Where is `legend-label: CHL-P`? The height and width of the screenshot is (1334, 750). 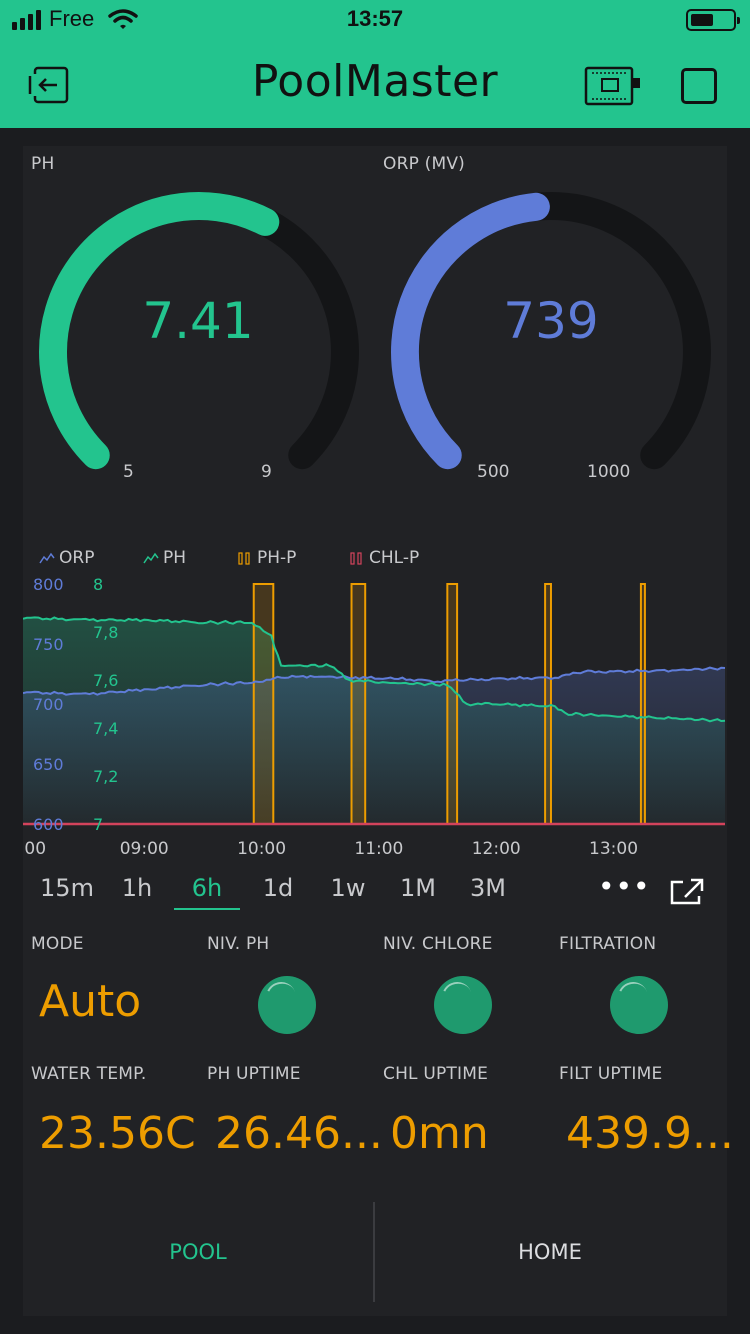 legend-label: CHL-P is located at coordinates (394, 558).